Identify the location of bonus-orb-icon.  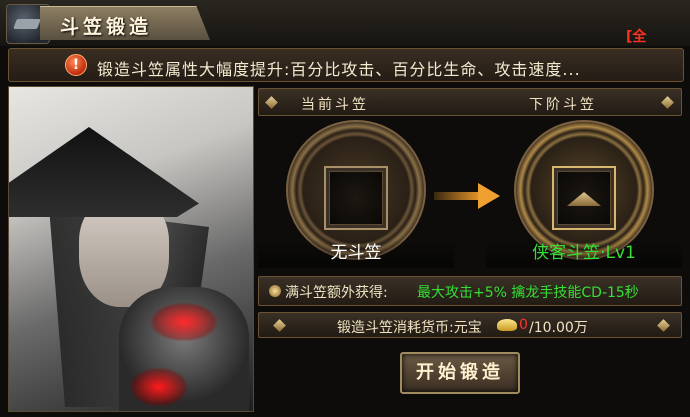
(275, 291).